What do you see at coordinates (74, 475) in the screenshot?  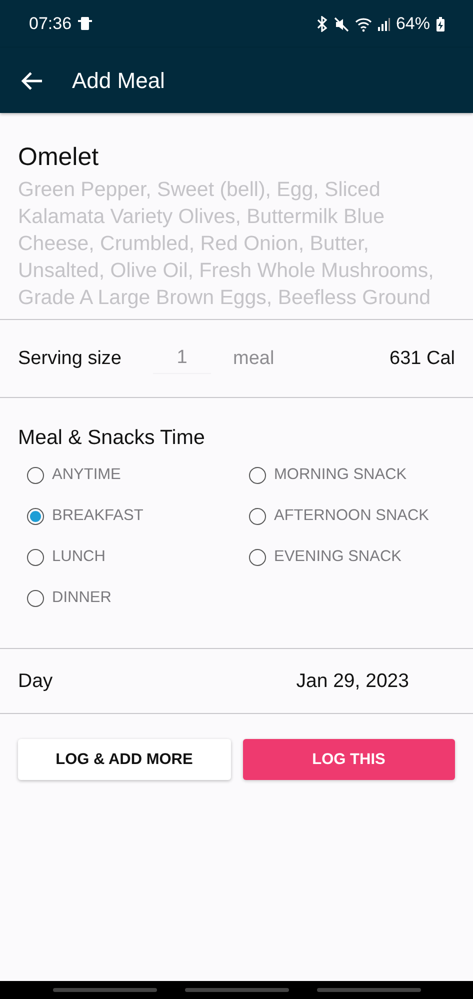 I see `meal-time-option: ANYTIME` at bounding box center [74, 475].